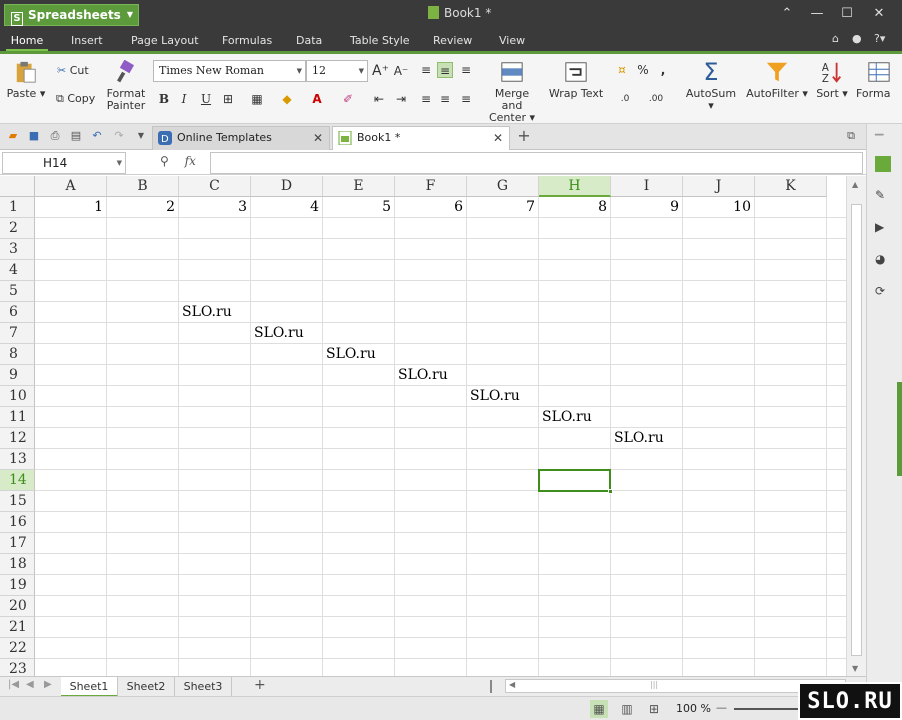 This screenshot has width=902, height=720. I want to click on decrease-indent-icon: ⇤, so click(379, 99).